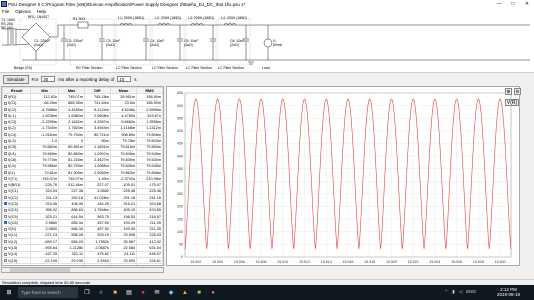  What do you see at coordinates (41, 11) in the screenshot?
I see `menu-help: Help` at bounding box center [41, 11].